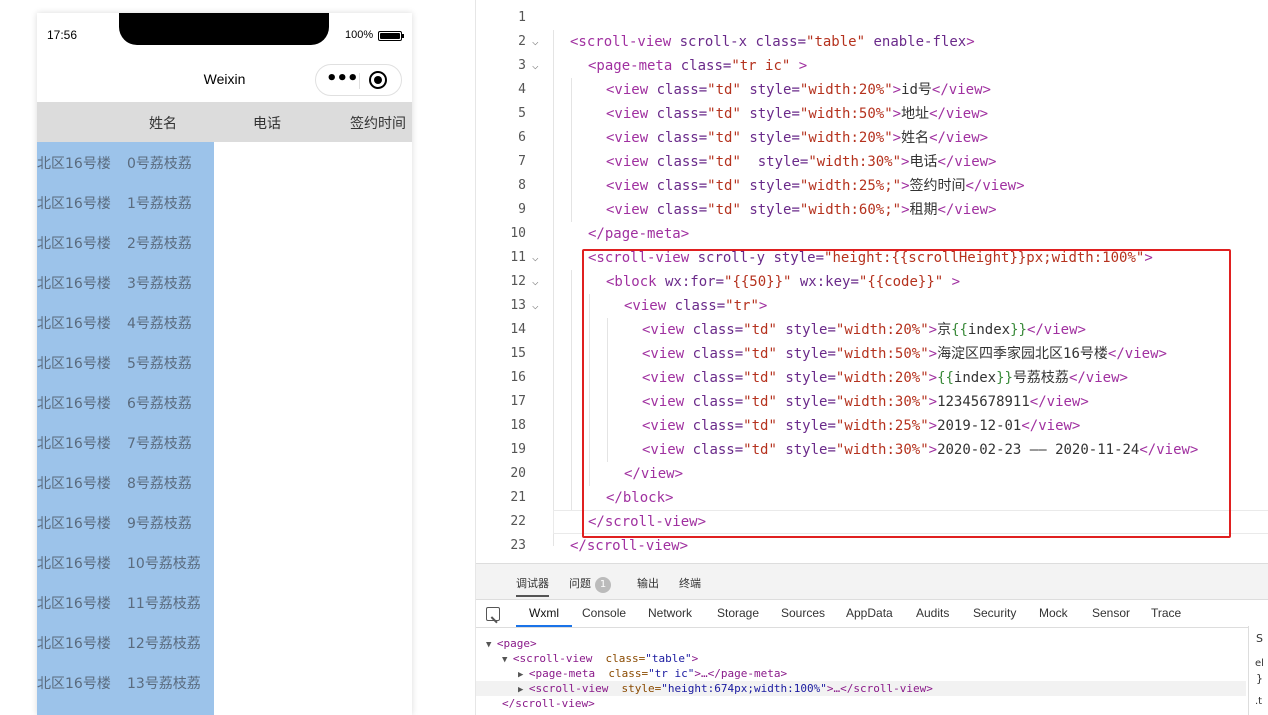  Describe the element at coordinates (580, 583) in the screenshot. I see `tab-issues-label: 问题` at that location.